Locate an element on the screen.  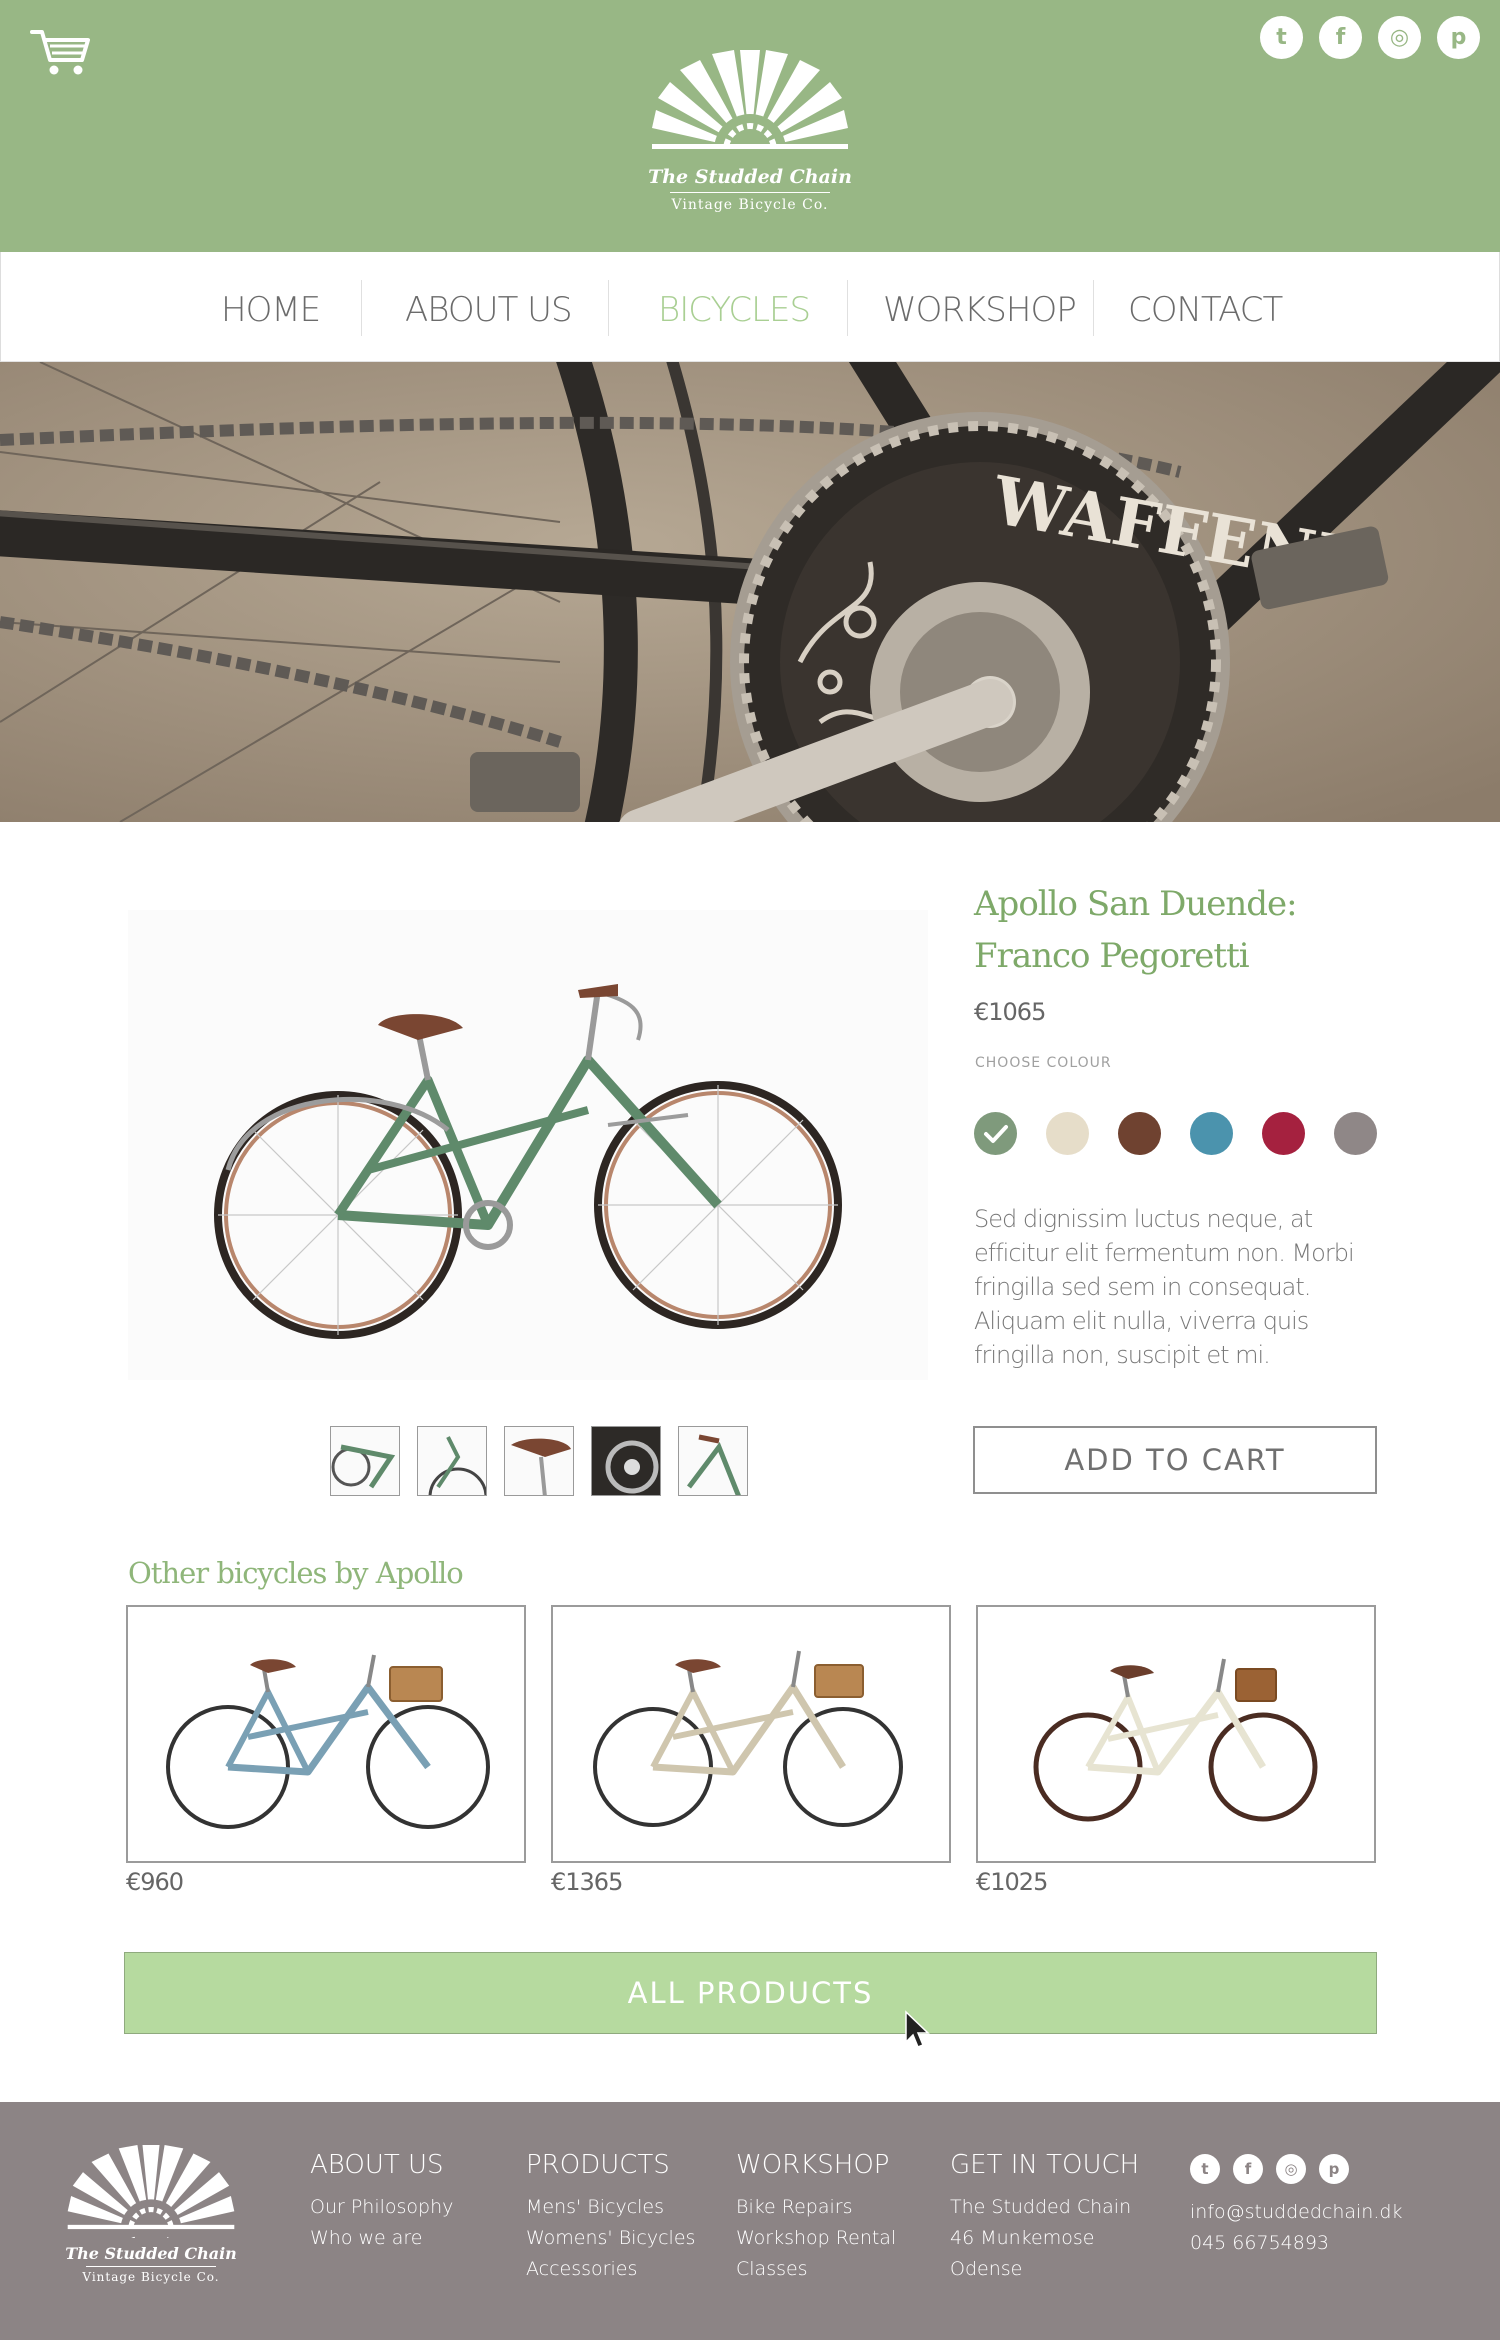
colour-swatches is located at coordinates (1175, 1133).